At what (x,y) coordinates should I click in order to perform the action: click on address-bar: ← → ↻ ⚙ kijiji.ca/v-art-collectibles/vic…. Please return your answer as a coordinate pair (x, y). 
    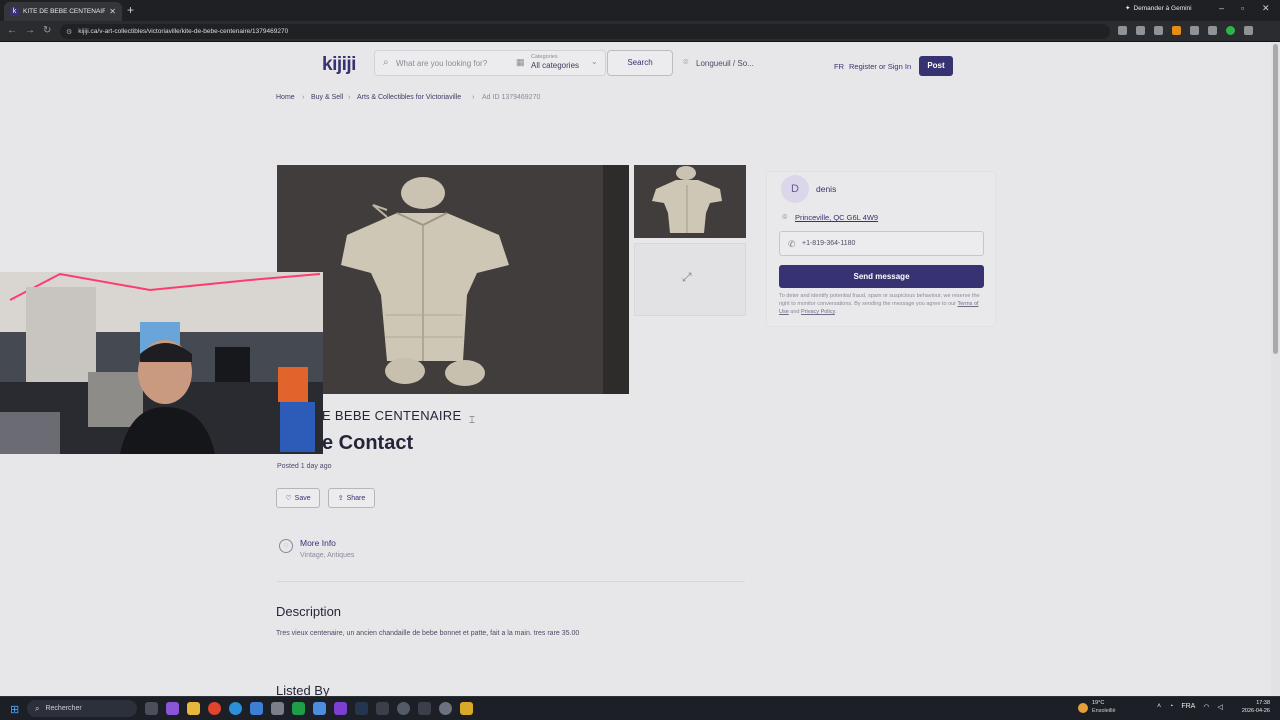
    Looking at the image, I should click on (640, 31).